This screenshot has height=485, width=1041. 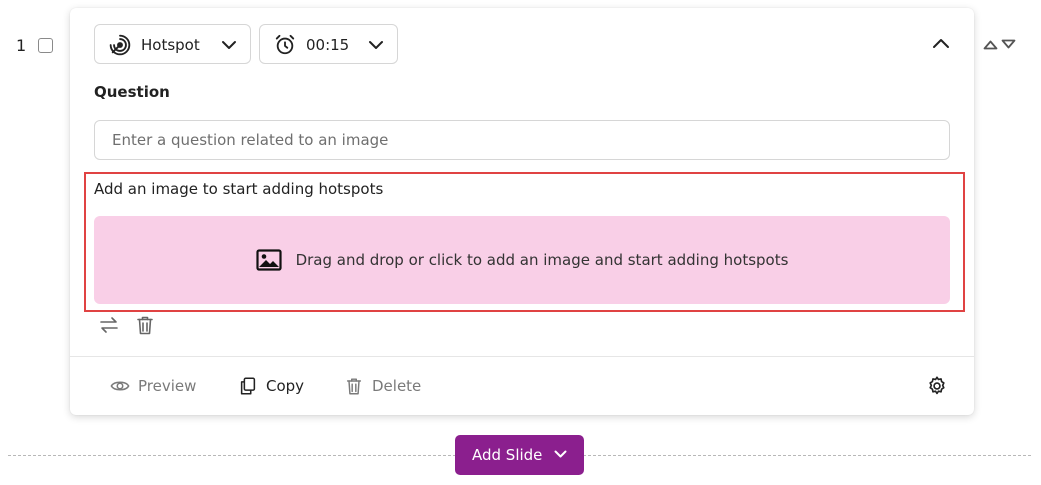 I want to click on delete-button: Delete, so click(x=382, y=386).